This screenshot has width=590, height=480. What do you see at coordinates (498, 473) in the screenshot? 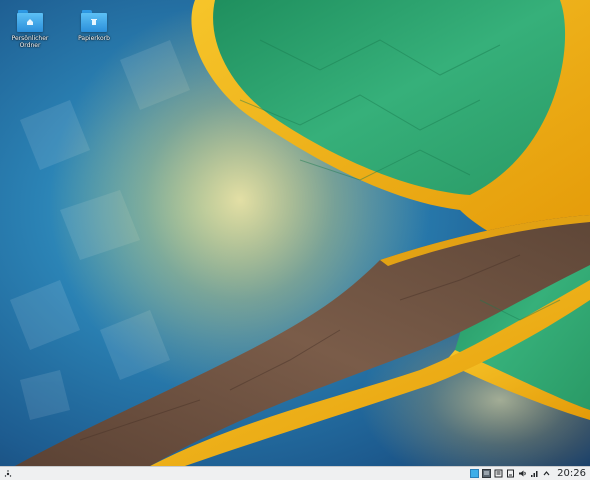
I see `notifications-icon` at bounding box center [498, 473].